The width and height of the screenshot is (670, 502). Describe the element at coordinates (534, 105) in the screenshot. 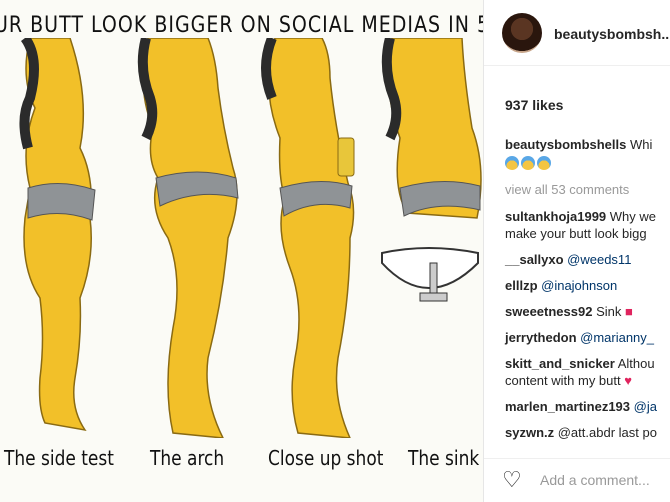

I see `likes-count: 937 likes` at that location.